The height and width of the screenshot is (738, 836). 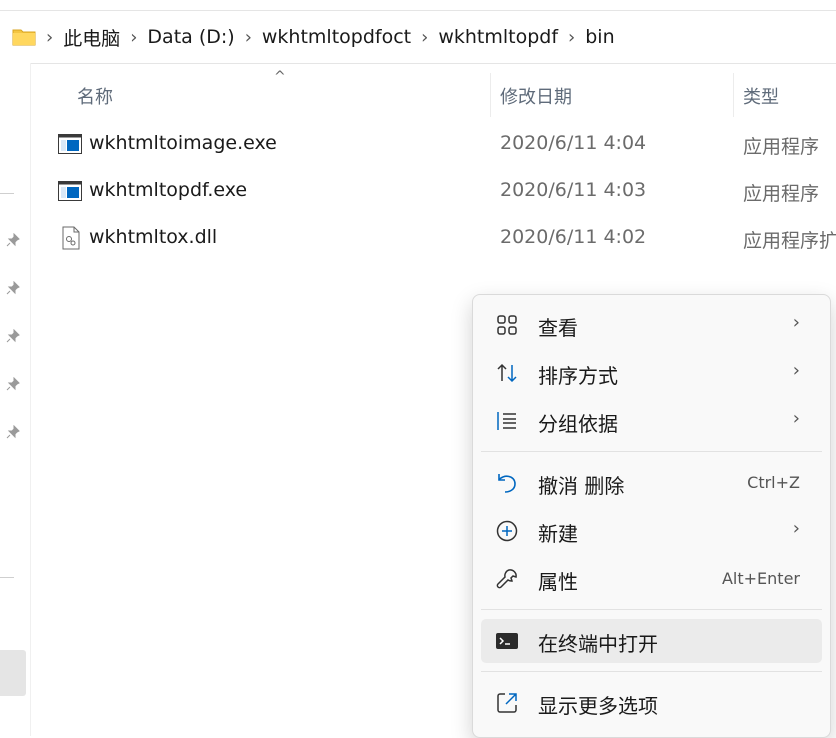 I want to click on menu-item-label: 在终端中打开, so click(x=598, y=644).